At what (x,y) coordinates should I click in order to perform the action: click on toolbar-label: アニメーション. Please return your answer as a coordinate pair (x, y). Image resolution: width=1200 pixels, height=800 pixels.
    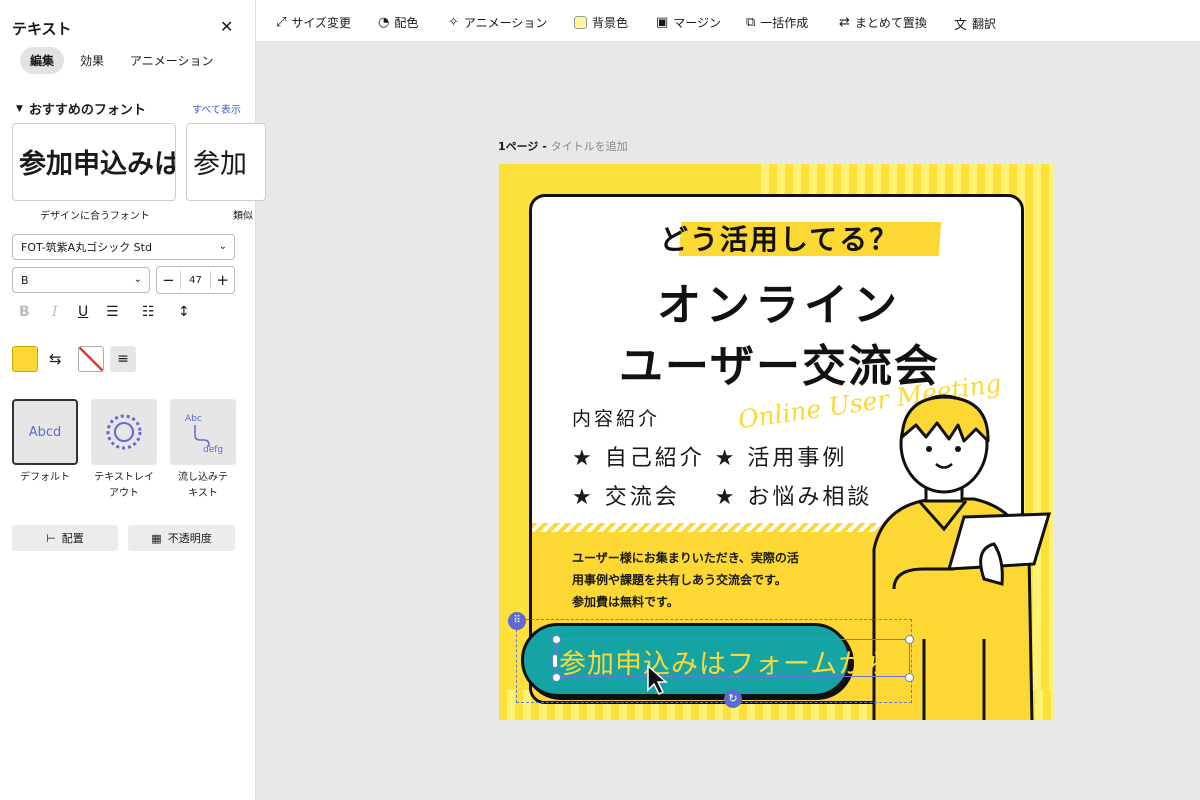
    Looking at the image, I should click on (505, 23).